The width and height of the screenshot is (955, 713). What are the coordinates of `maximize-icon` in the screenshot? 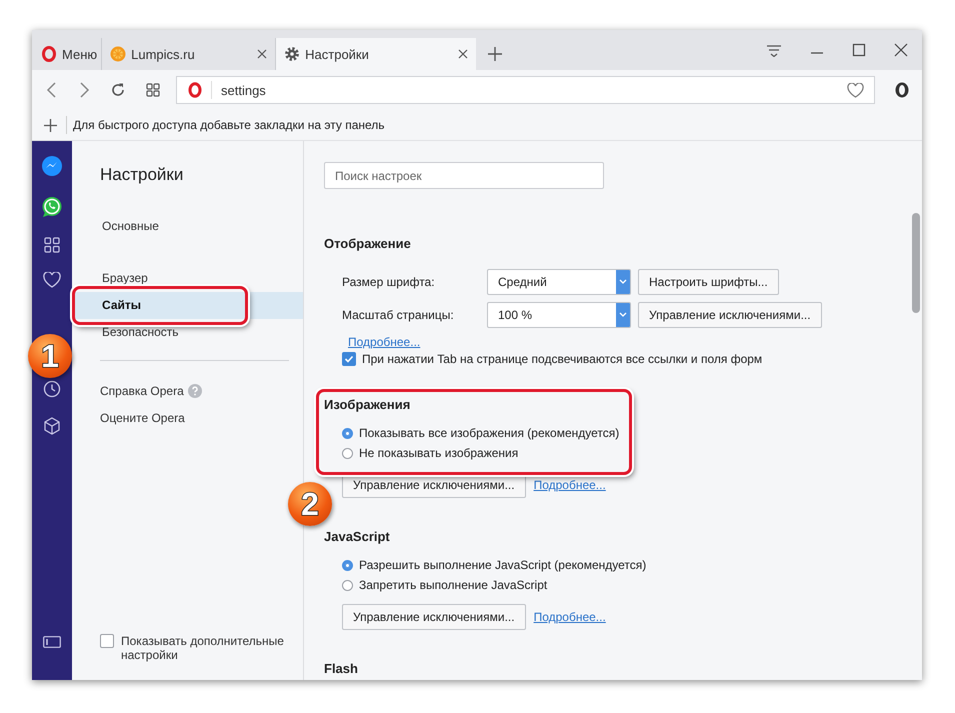 It's located at (859, 50).